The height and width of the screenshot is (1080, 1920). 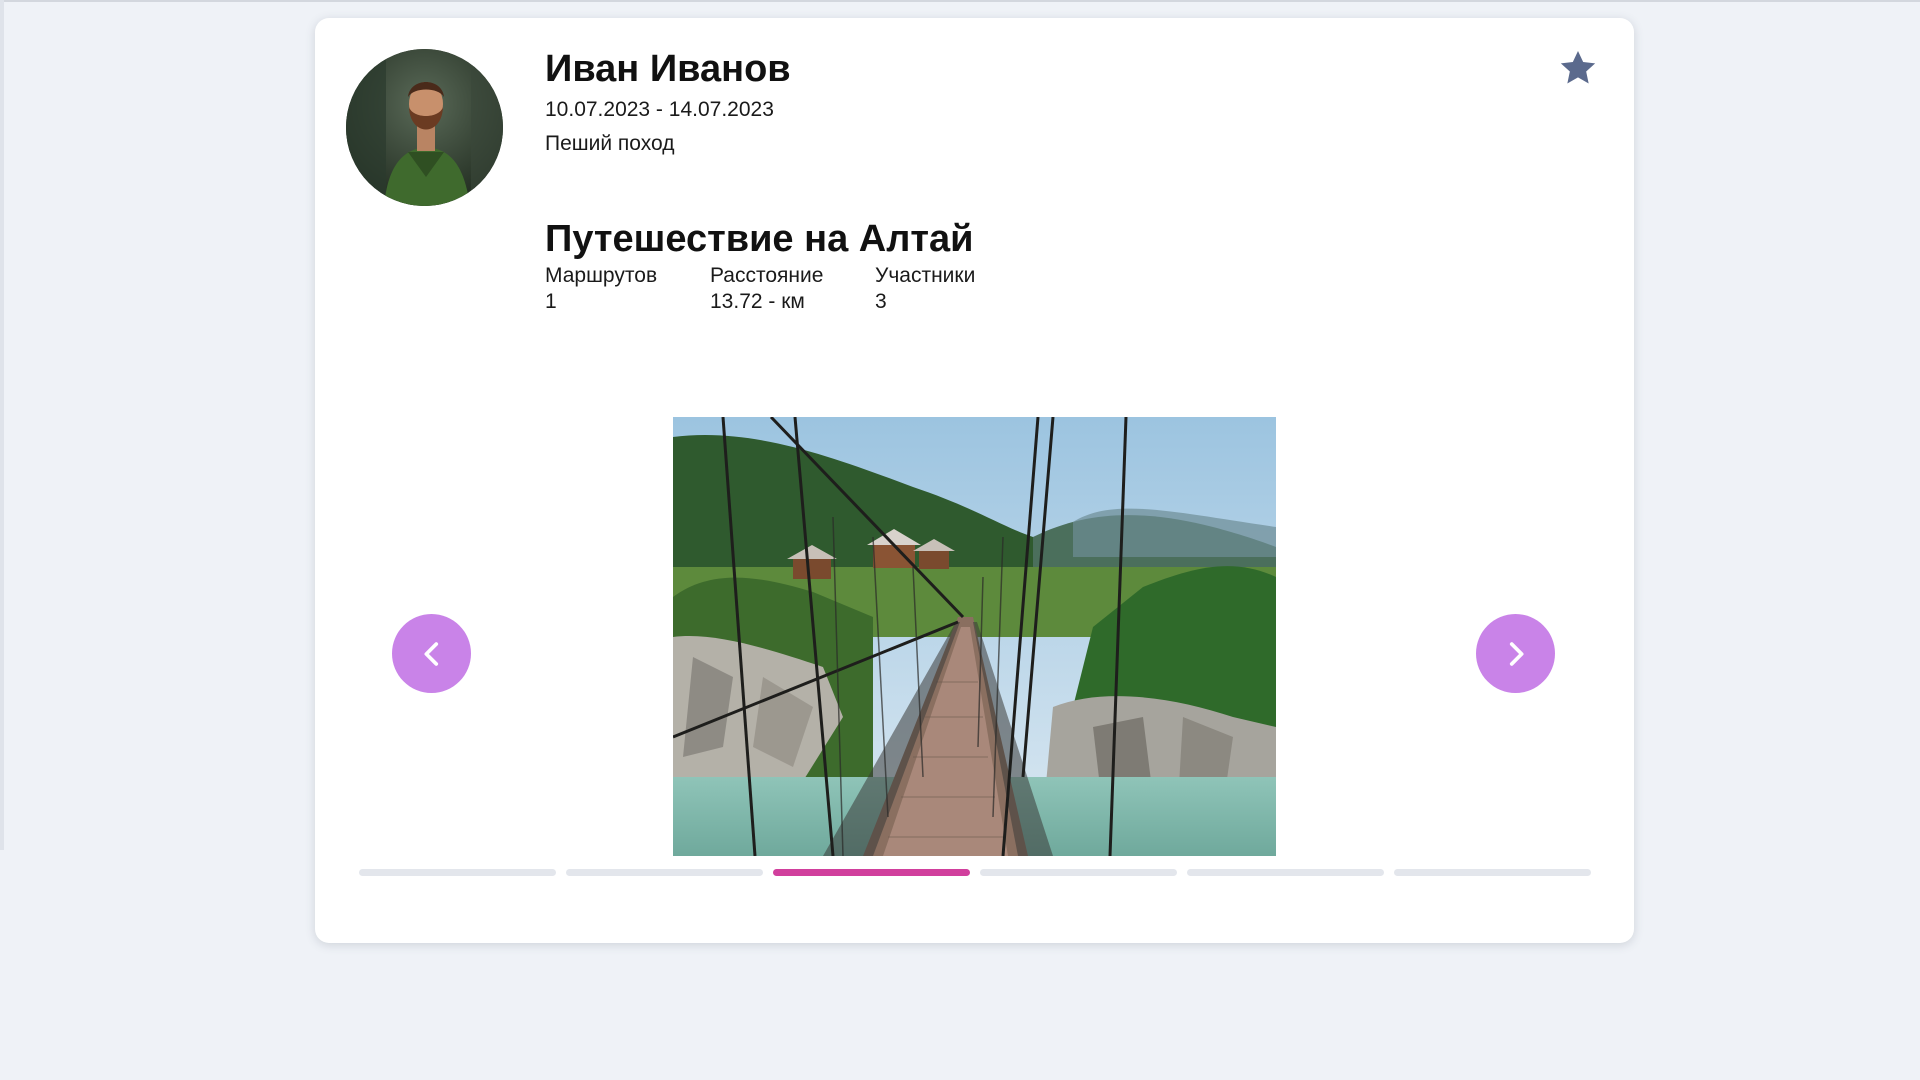 What do you see at coordinates (881, 301) in the screenshot?
I see `stat-members-value: 3` at bounding box center [881, 301].